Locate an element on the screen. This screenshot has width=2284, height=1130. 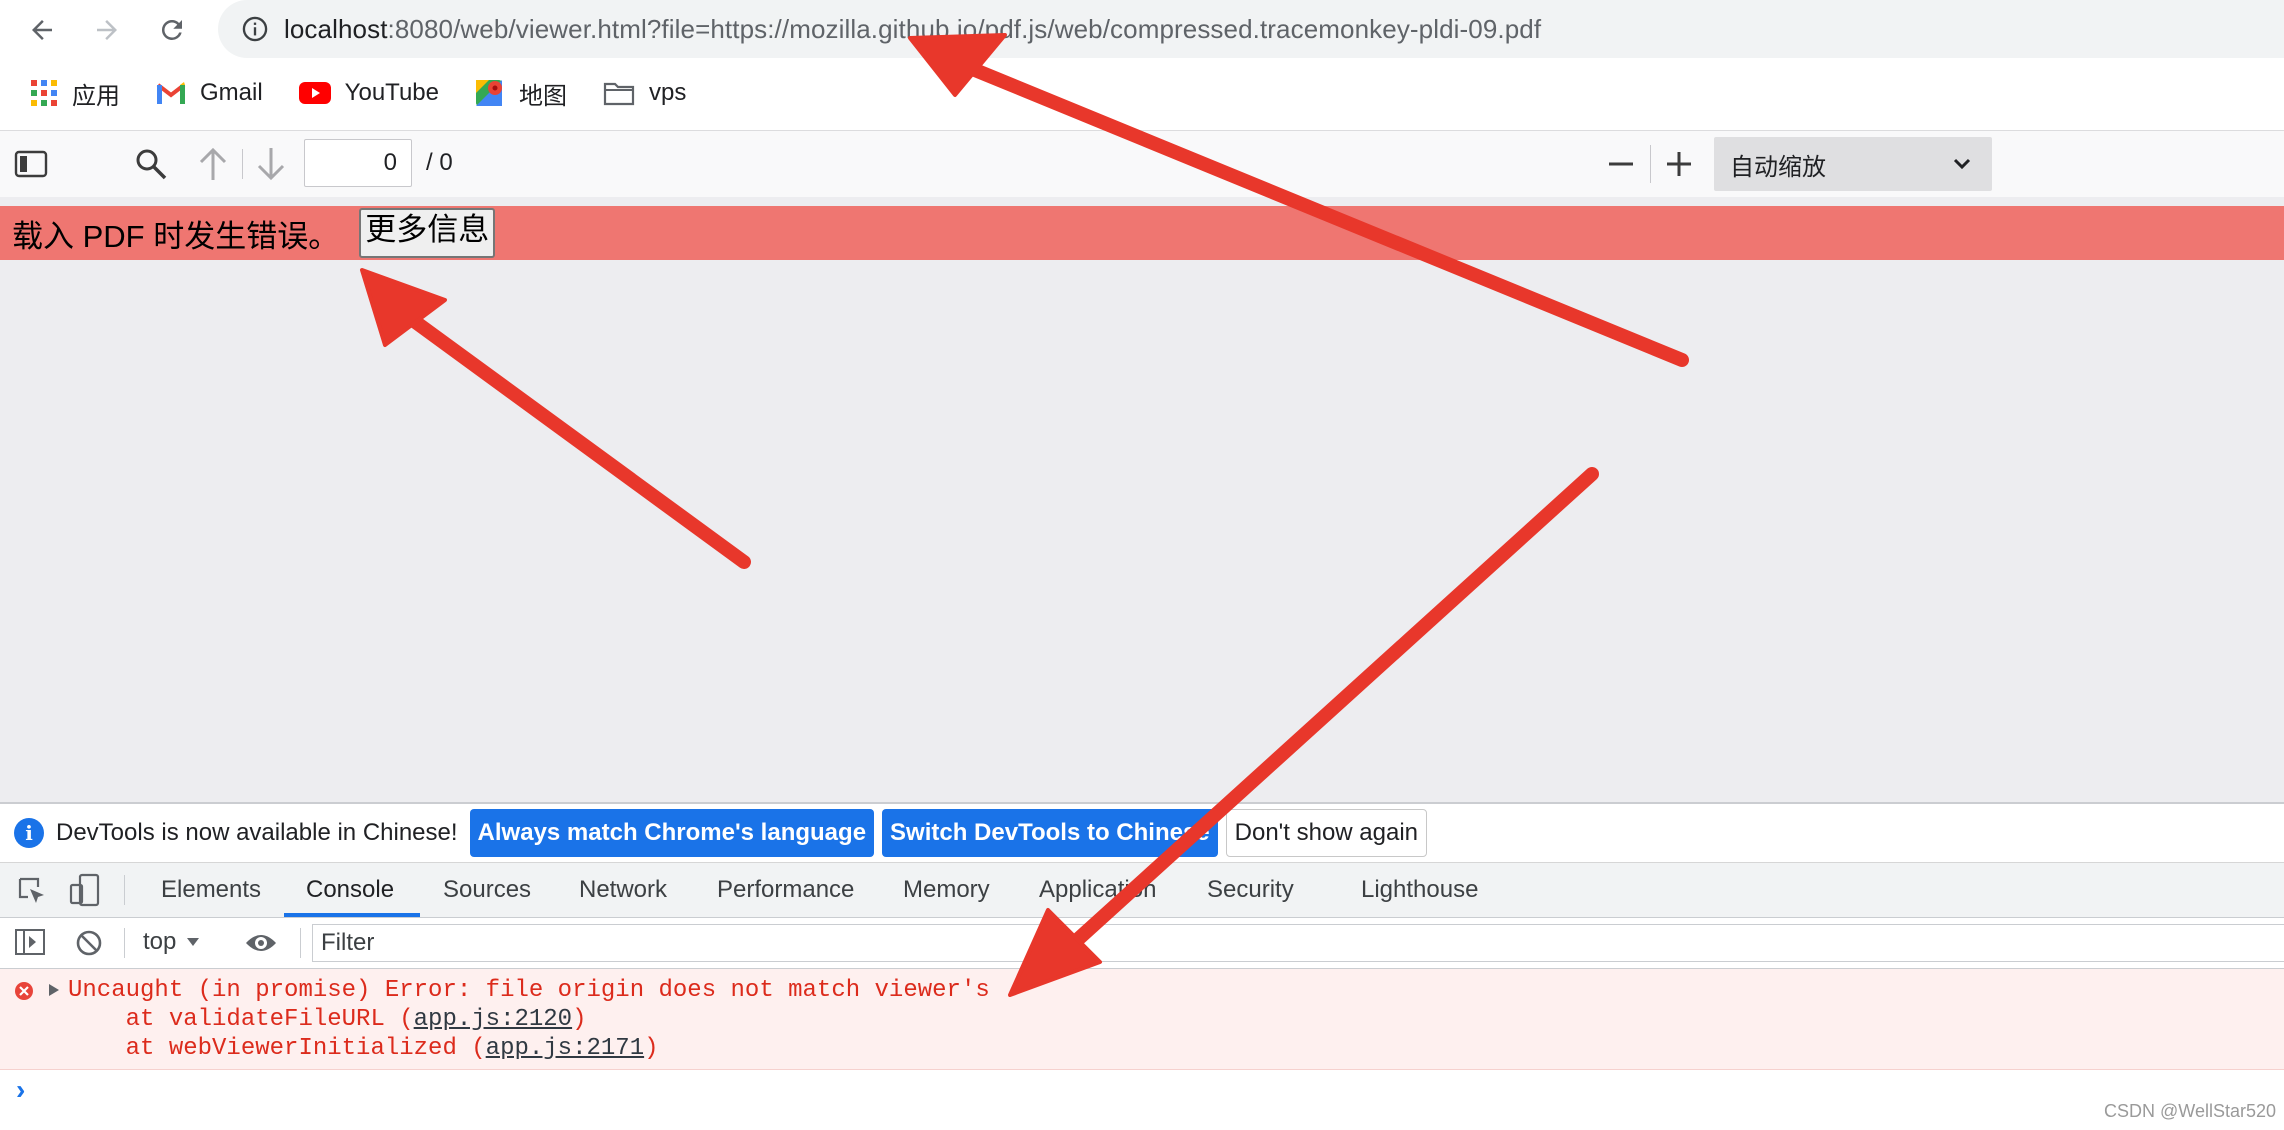
search-icon is located at coordinates (151, 164).